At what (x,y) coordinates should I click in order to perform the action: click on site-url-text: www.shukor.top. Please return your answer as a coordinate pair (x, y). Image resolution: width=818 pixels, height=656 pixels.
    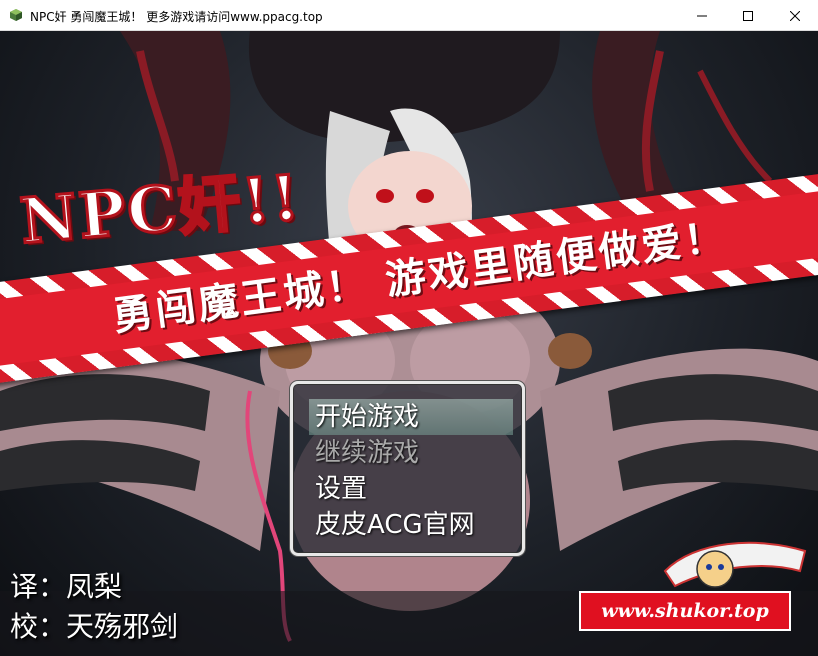
    Looking at the image, I should click on (685, 611).